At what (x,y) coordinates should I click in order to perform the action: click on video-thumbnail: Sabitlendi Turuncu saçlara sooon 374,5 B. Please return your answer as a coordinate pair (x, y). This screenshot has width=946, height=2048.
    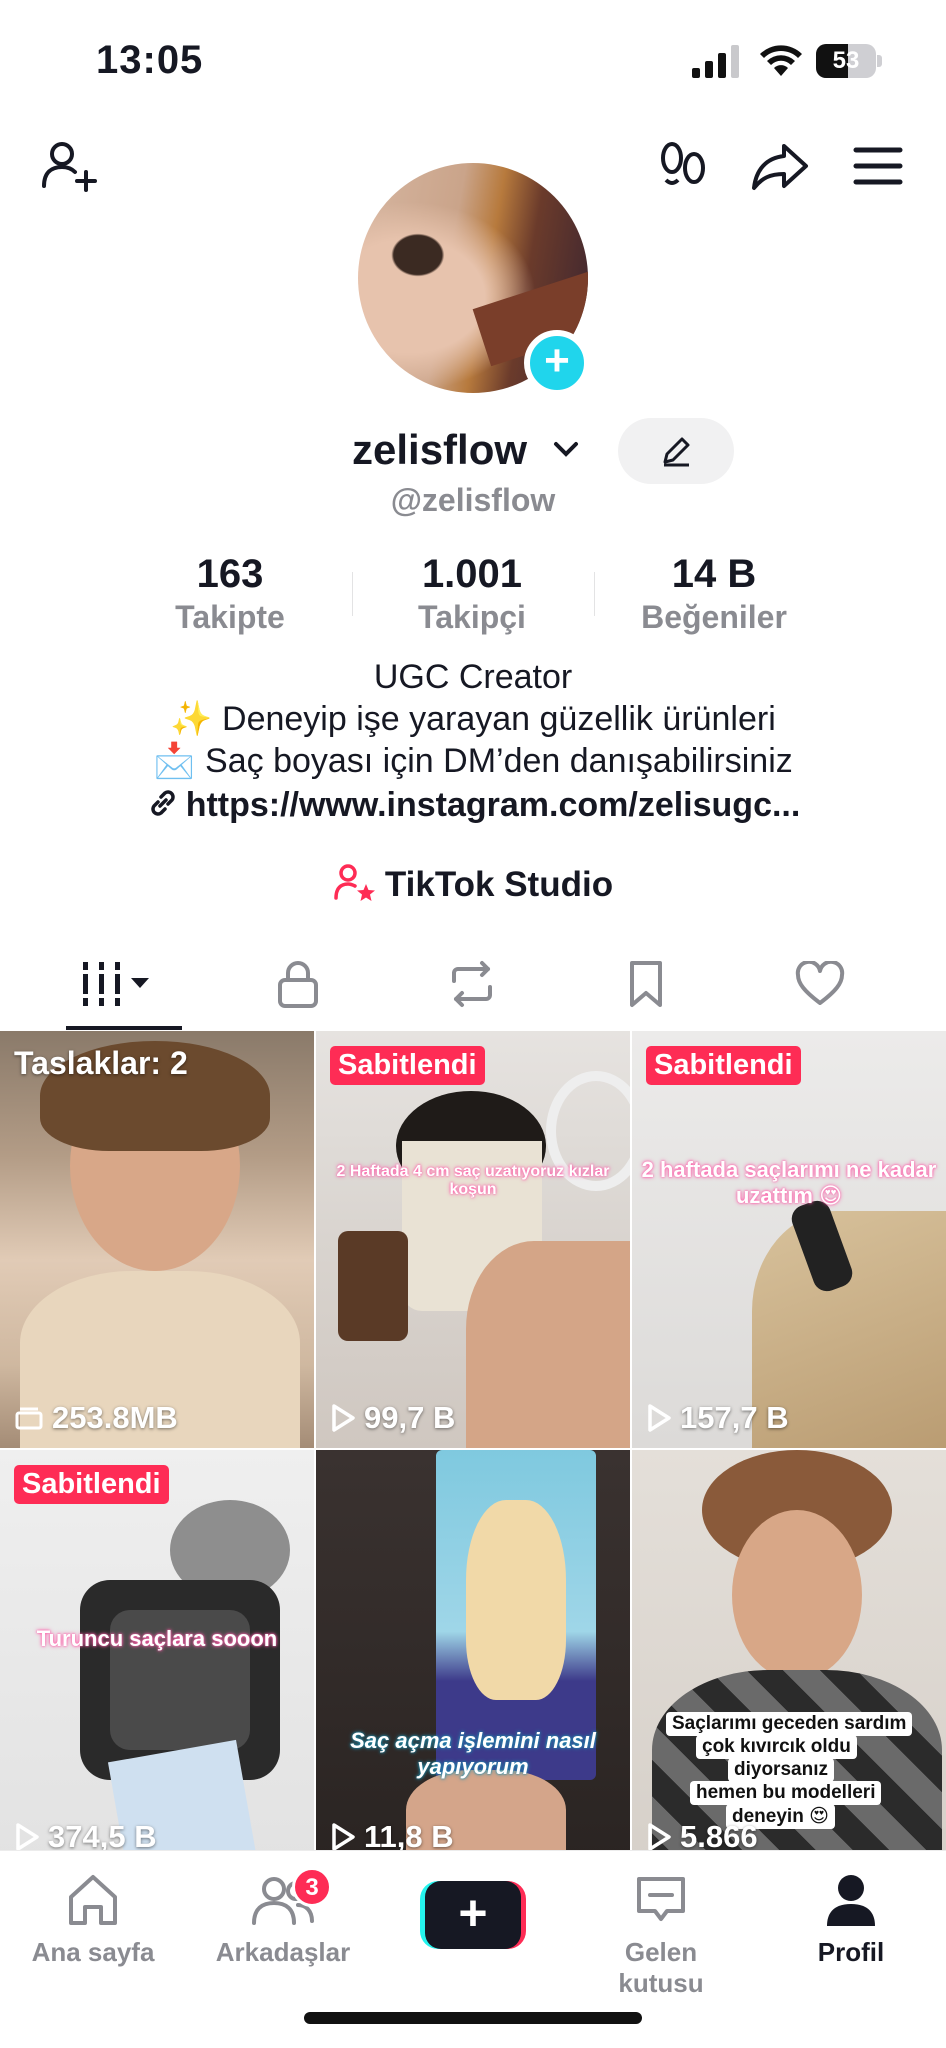
    Looking at the image, I should click on (157, 1658).